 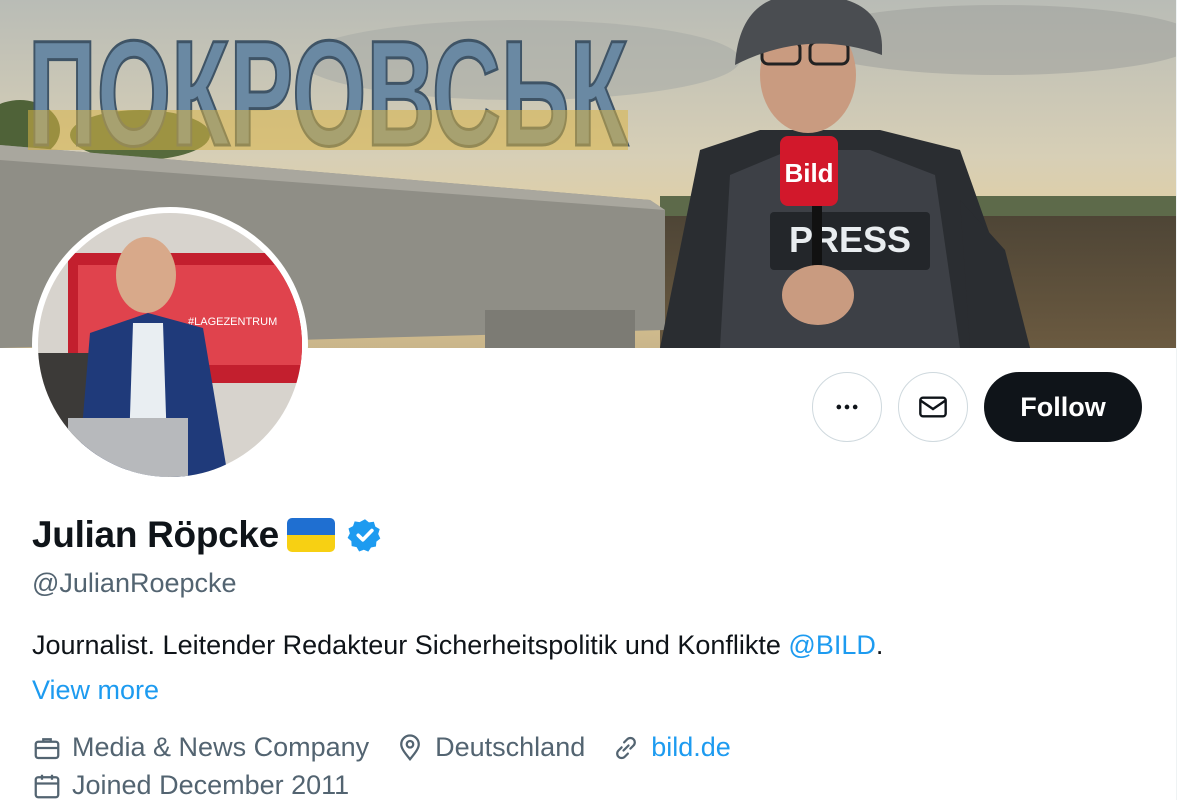 What do you see at coordinates (850, 239) in the screenshot?
I see `press-label: PRESS` at bounding box center [850, 239].